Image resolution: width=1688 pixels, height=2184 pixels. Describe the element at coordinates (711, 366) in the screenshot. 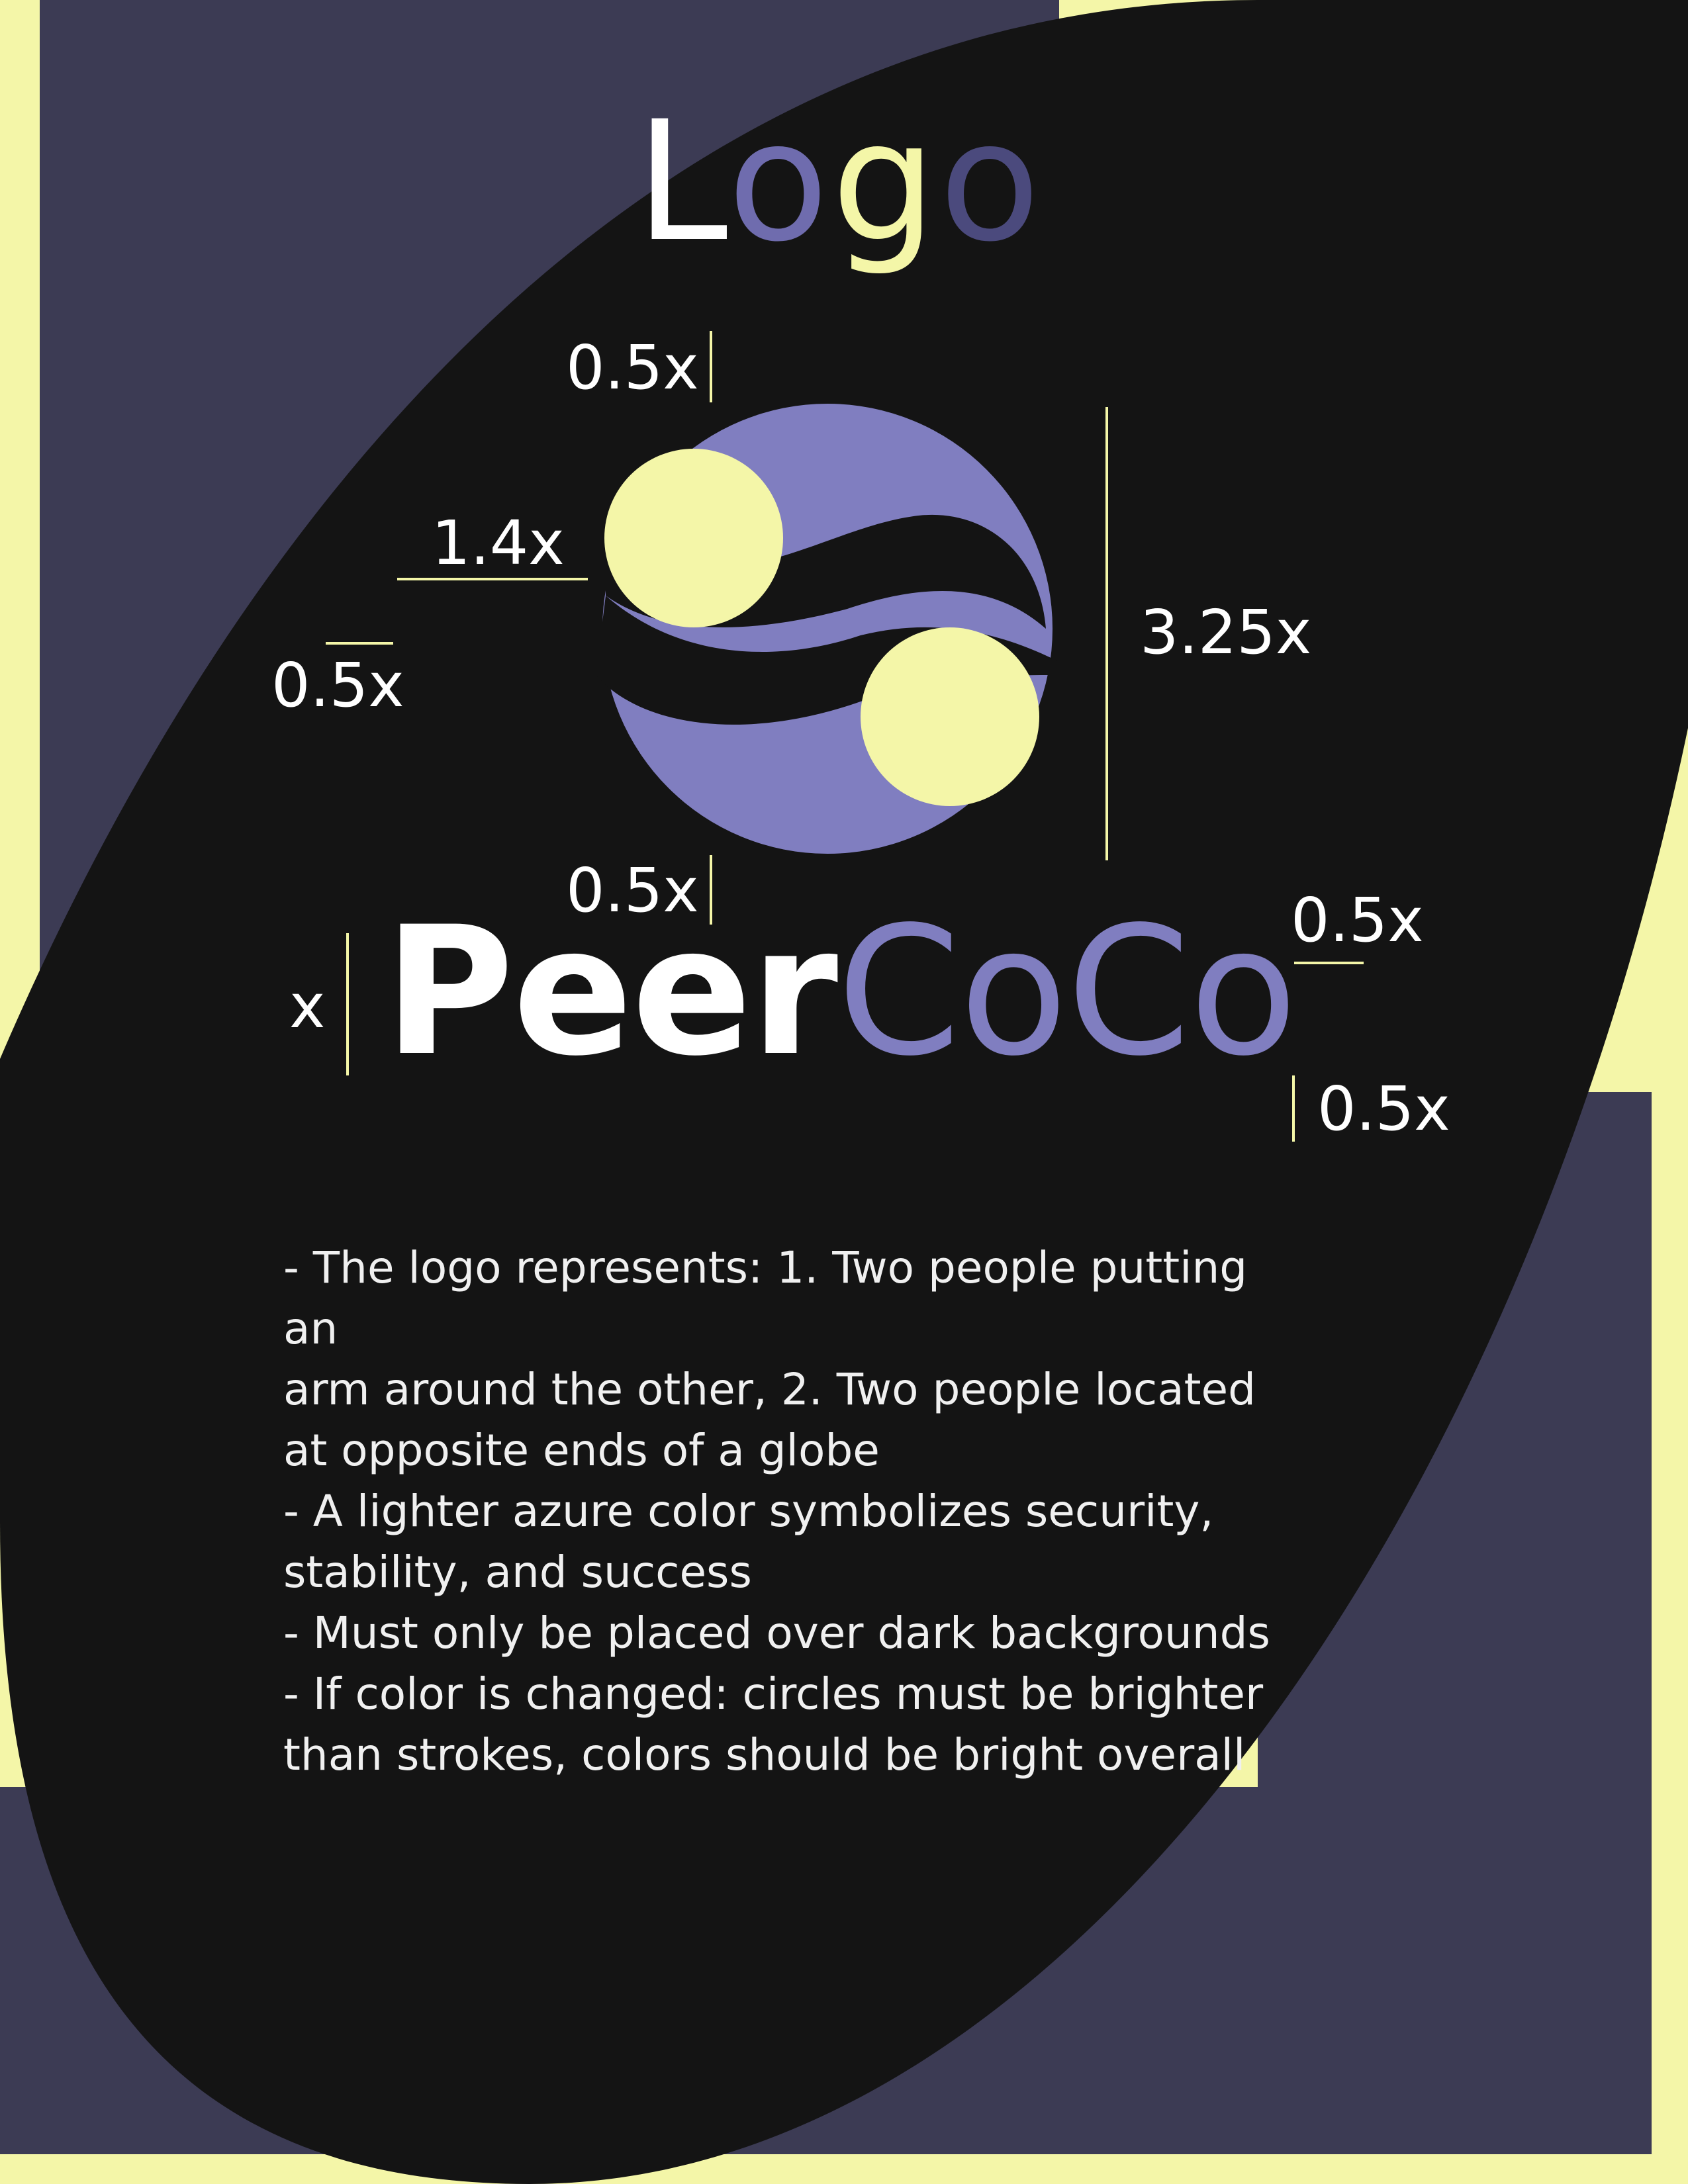

I see `dimension-top-spacing-line` at that location.